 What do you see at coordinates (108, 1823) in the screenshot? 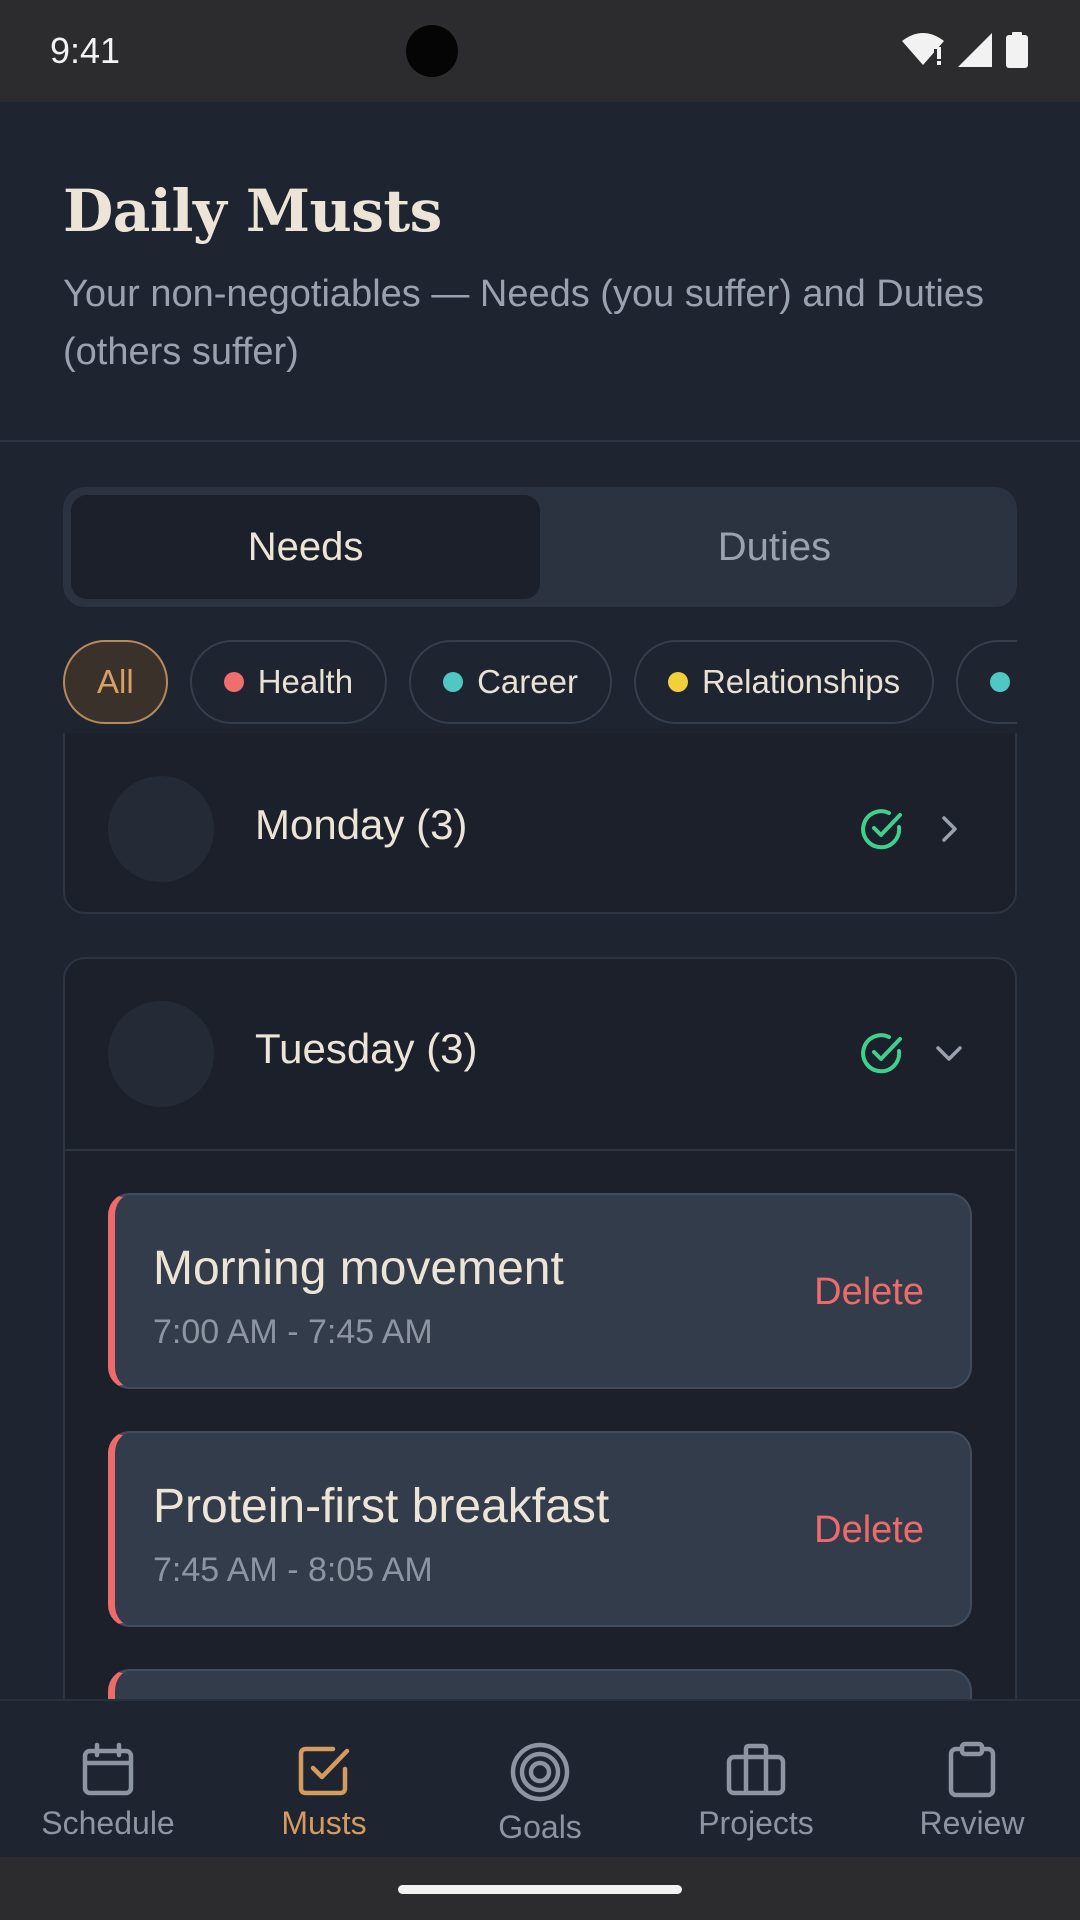
I see `nav-label: Schedule` at bounding box center [108, 1823].